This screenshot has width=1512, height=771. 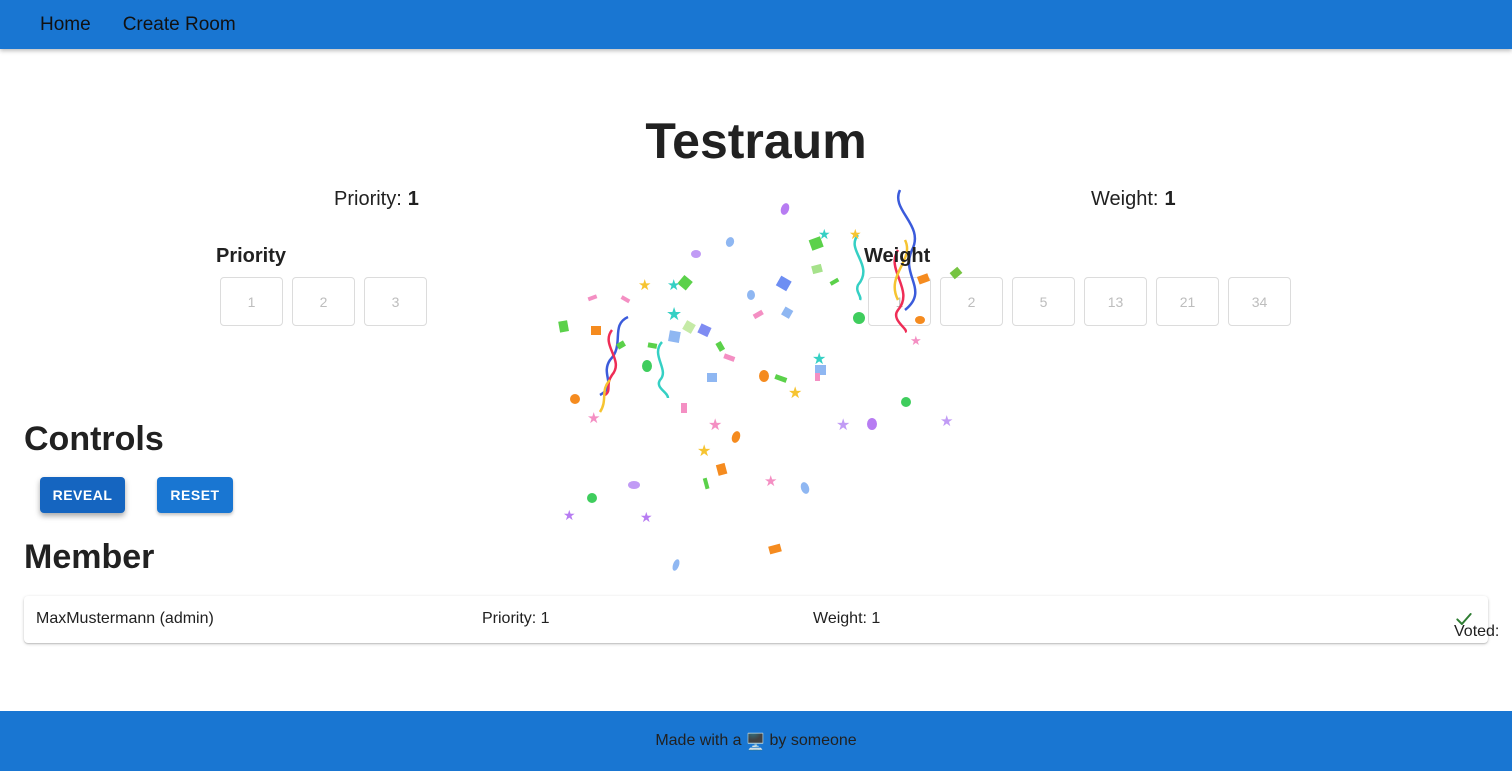 I want to click on monitor-icon: 🖥️, so click(x=755, y=741).